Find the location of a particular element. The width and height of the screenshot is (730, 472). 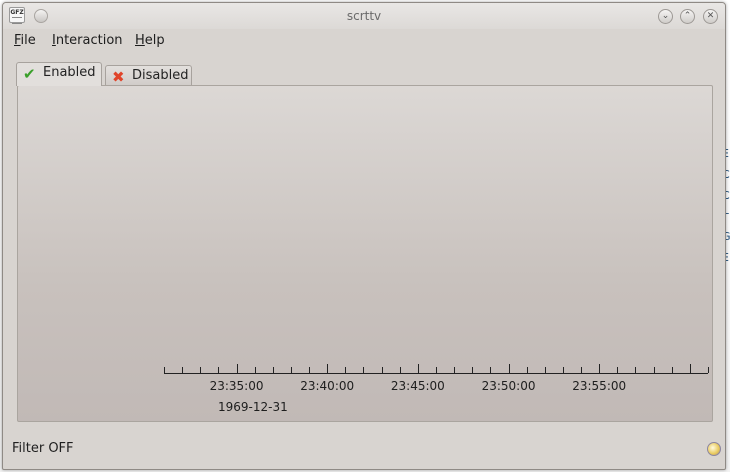

axis-date-label: 1969-12-31 is located at coordinates (253, 407).